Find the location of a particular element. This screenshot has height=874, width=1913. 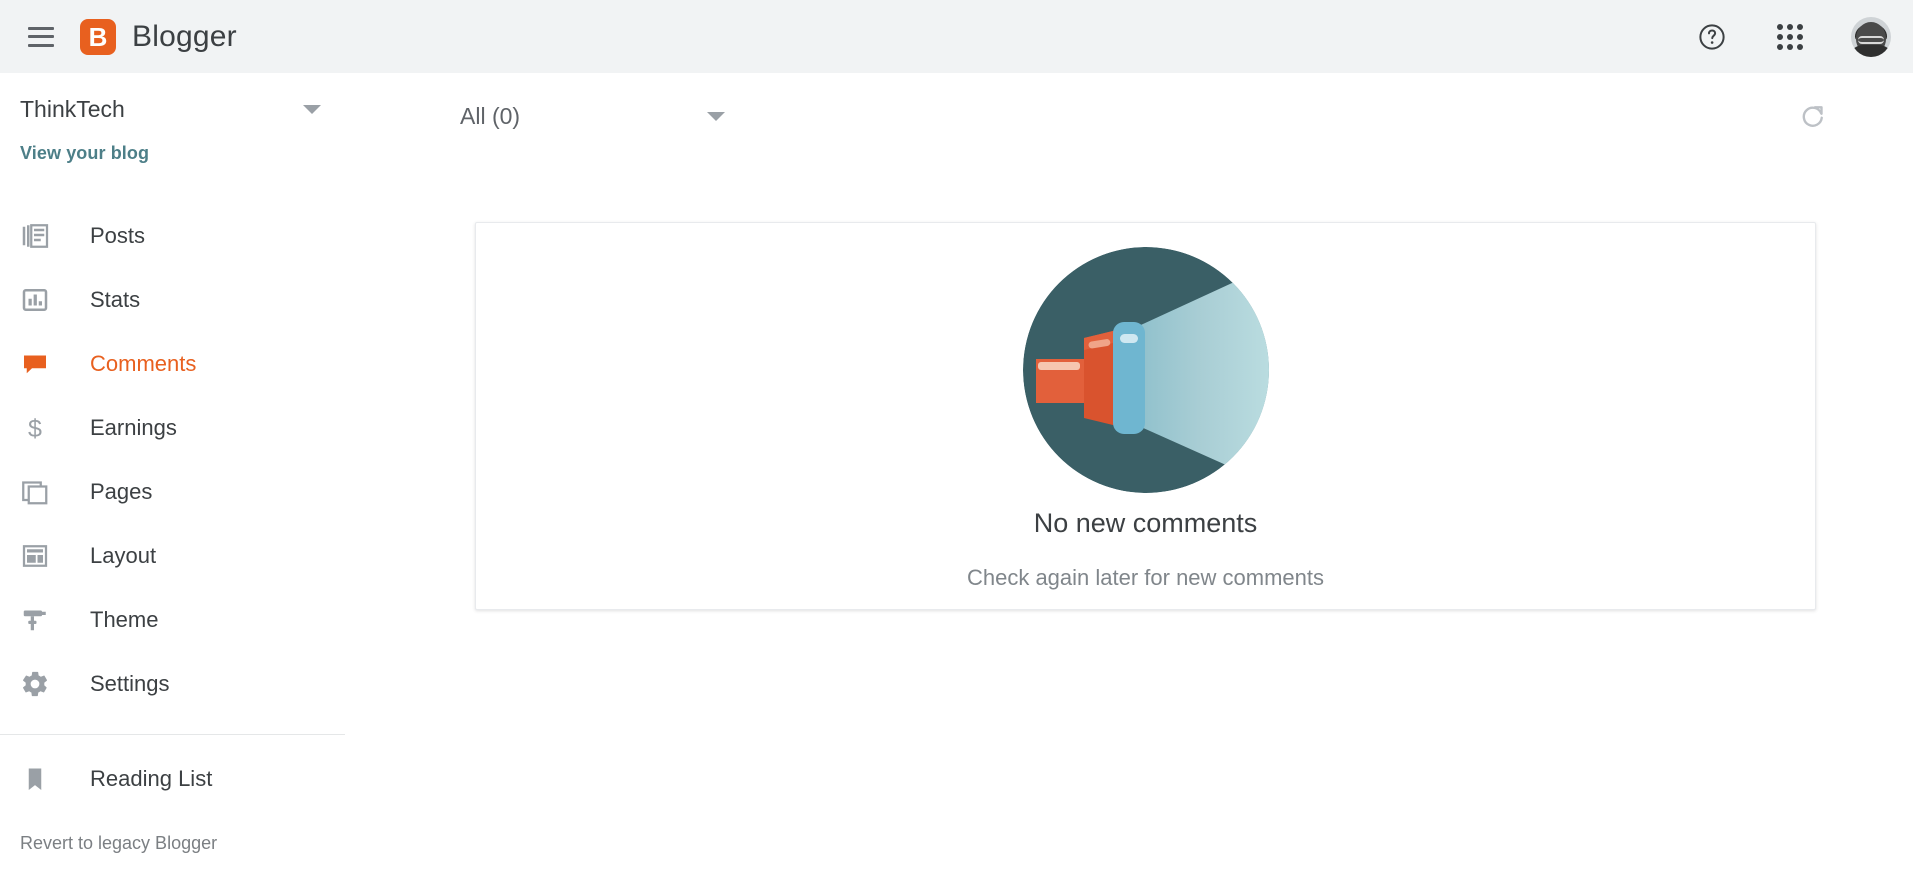

comments-filter-dropdown: All (0) is located at coordinates (592, 119).